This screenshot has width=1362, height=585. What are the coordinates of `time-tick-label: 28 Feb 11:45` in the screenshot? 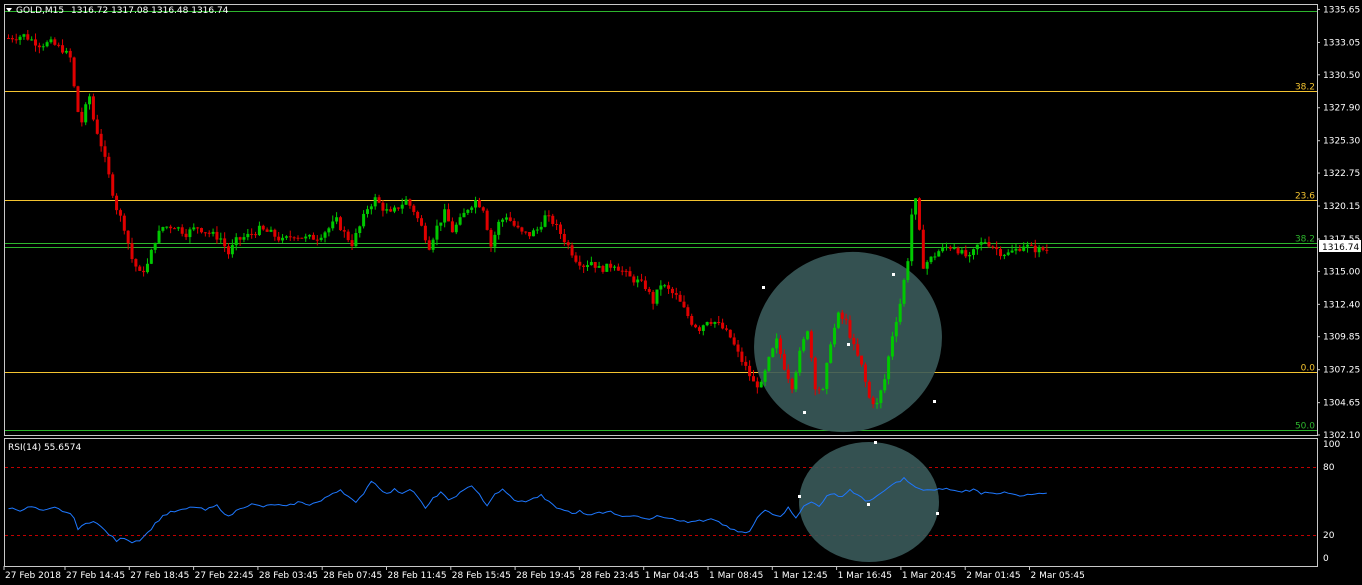 It's located at (417, 576).